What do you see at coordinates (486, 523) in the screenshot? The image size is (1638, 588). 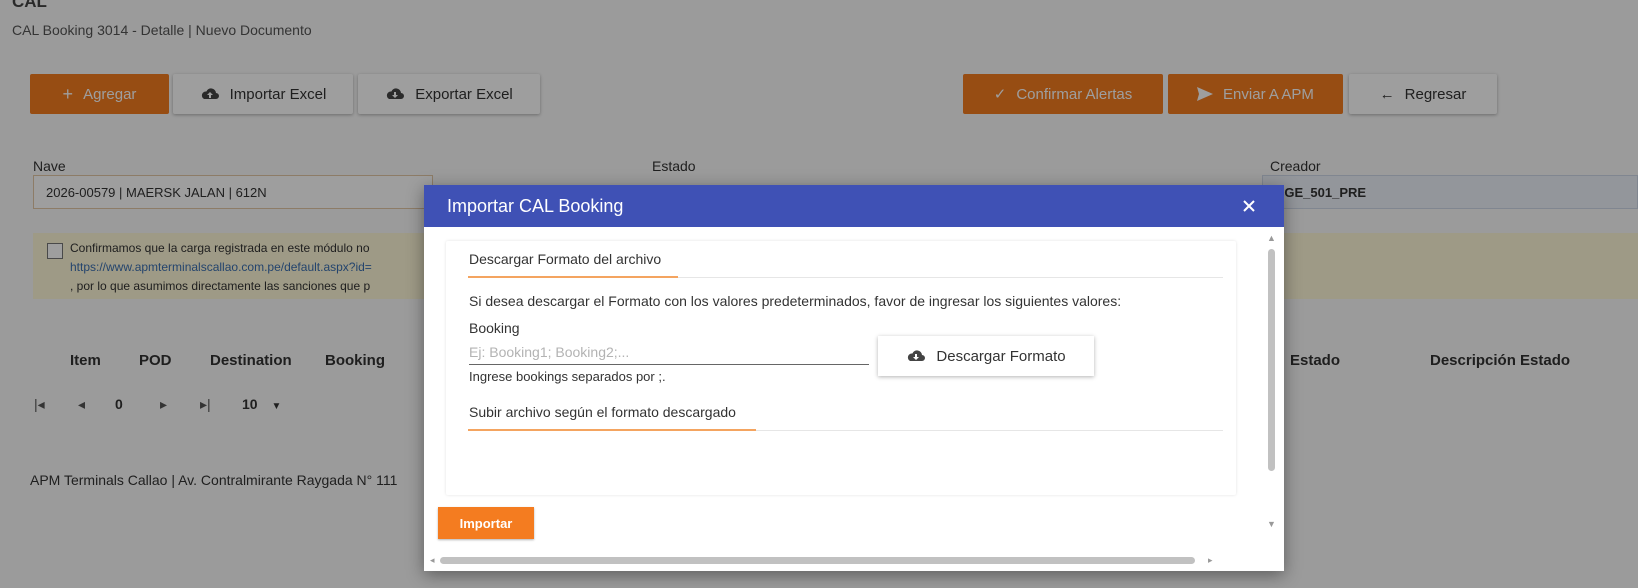 I see `import-button: Importar` at bounding box center [486, 523].